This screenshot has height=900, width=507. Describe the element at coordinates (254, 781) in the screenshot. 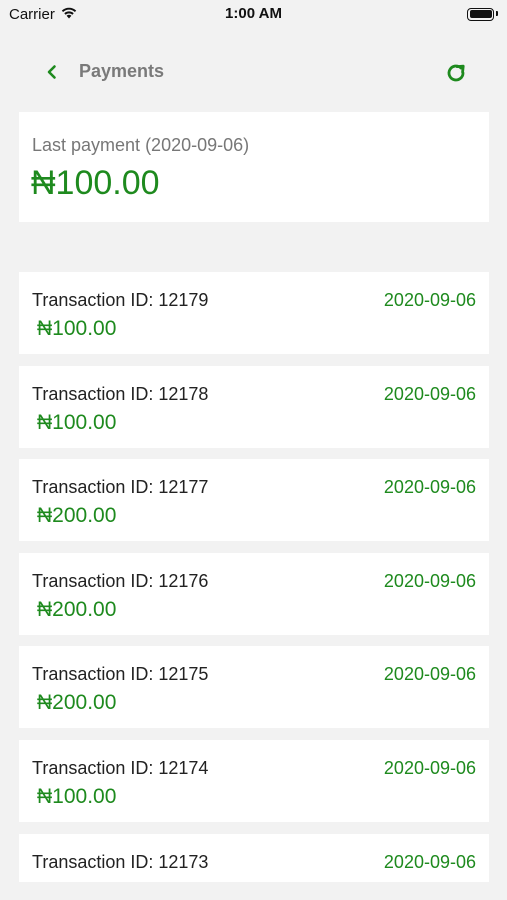

I see `transaction-row: Transaction ID: 12174 2020-09-06 ₦100.00` at that location.